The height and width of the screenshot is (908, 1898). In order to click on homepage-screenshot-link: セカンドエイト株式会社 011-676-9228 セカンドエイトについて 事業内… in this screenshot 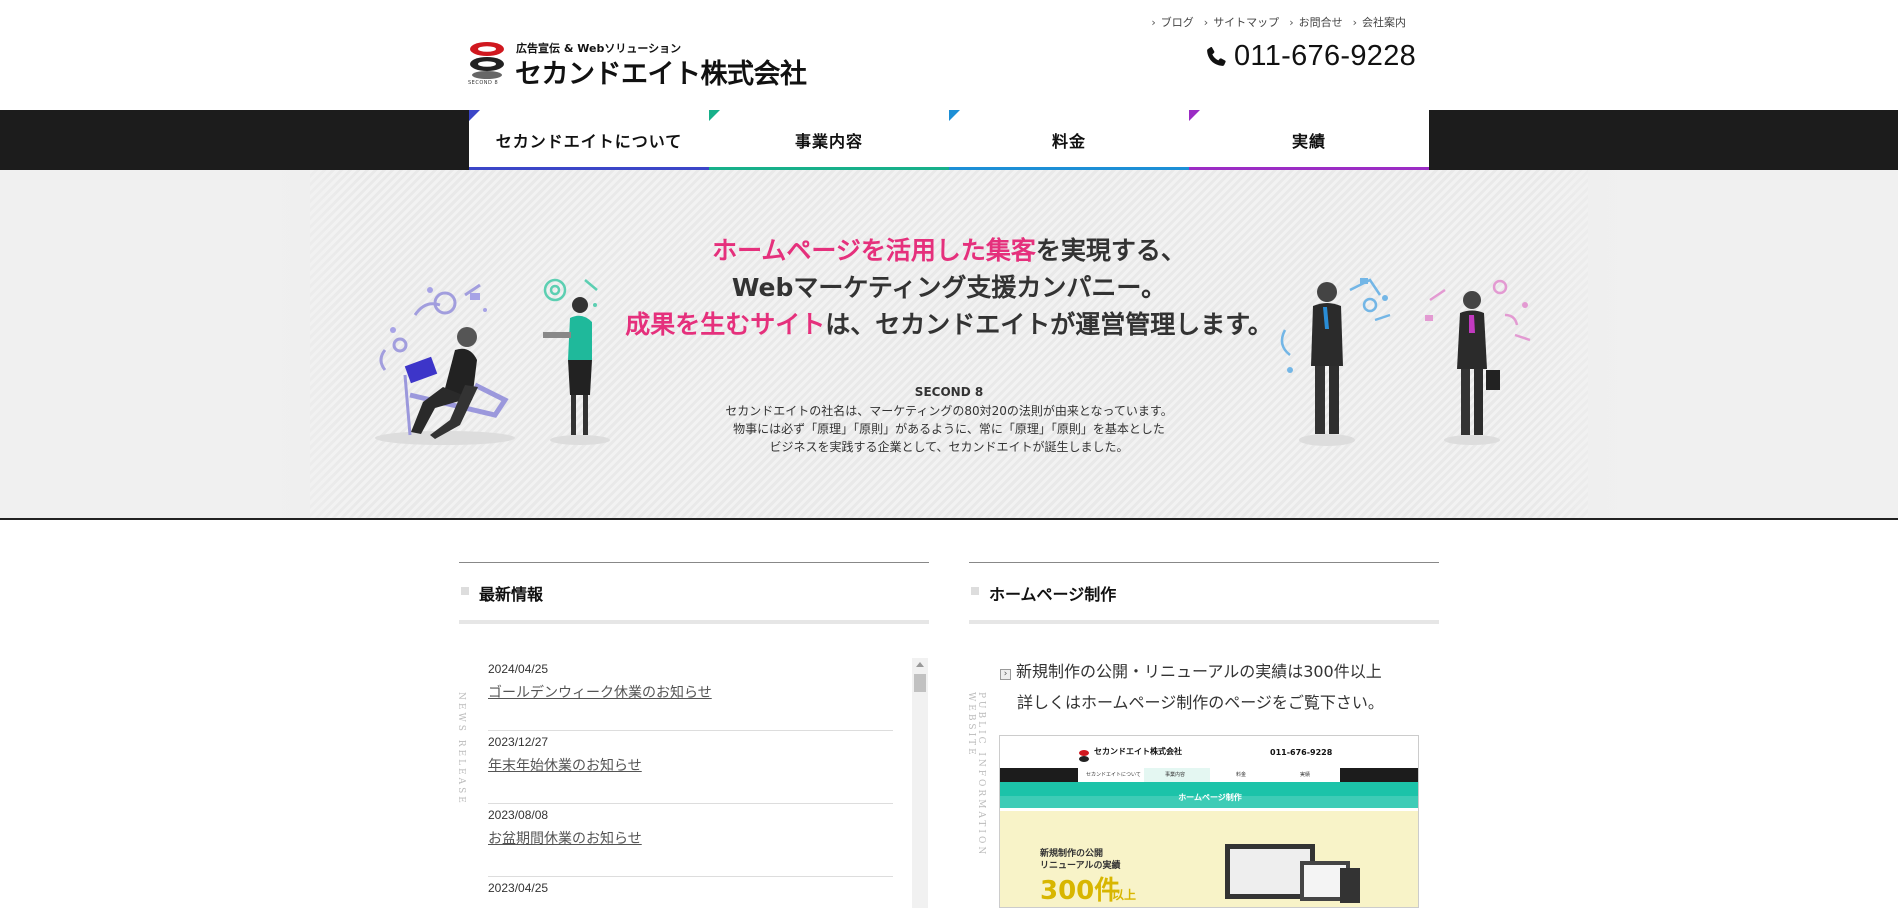, I will do `click(1209, 821)`.